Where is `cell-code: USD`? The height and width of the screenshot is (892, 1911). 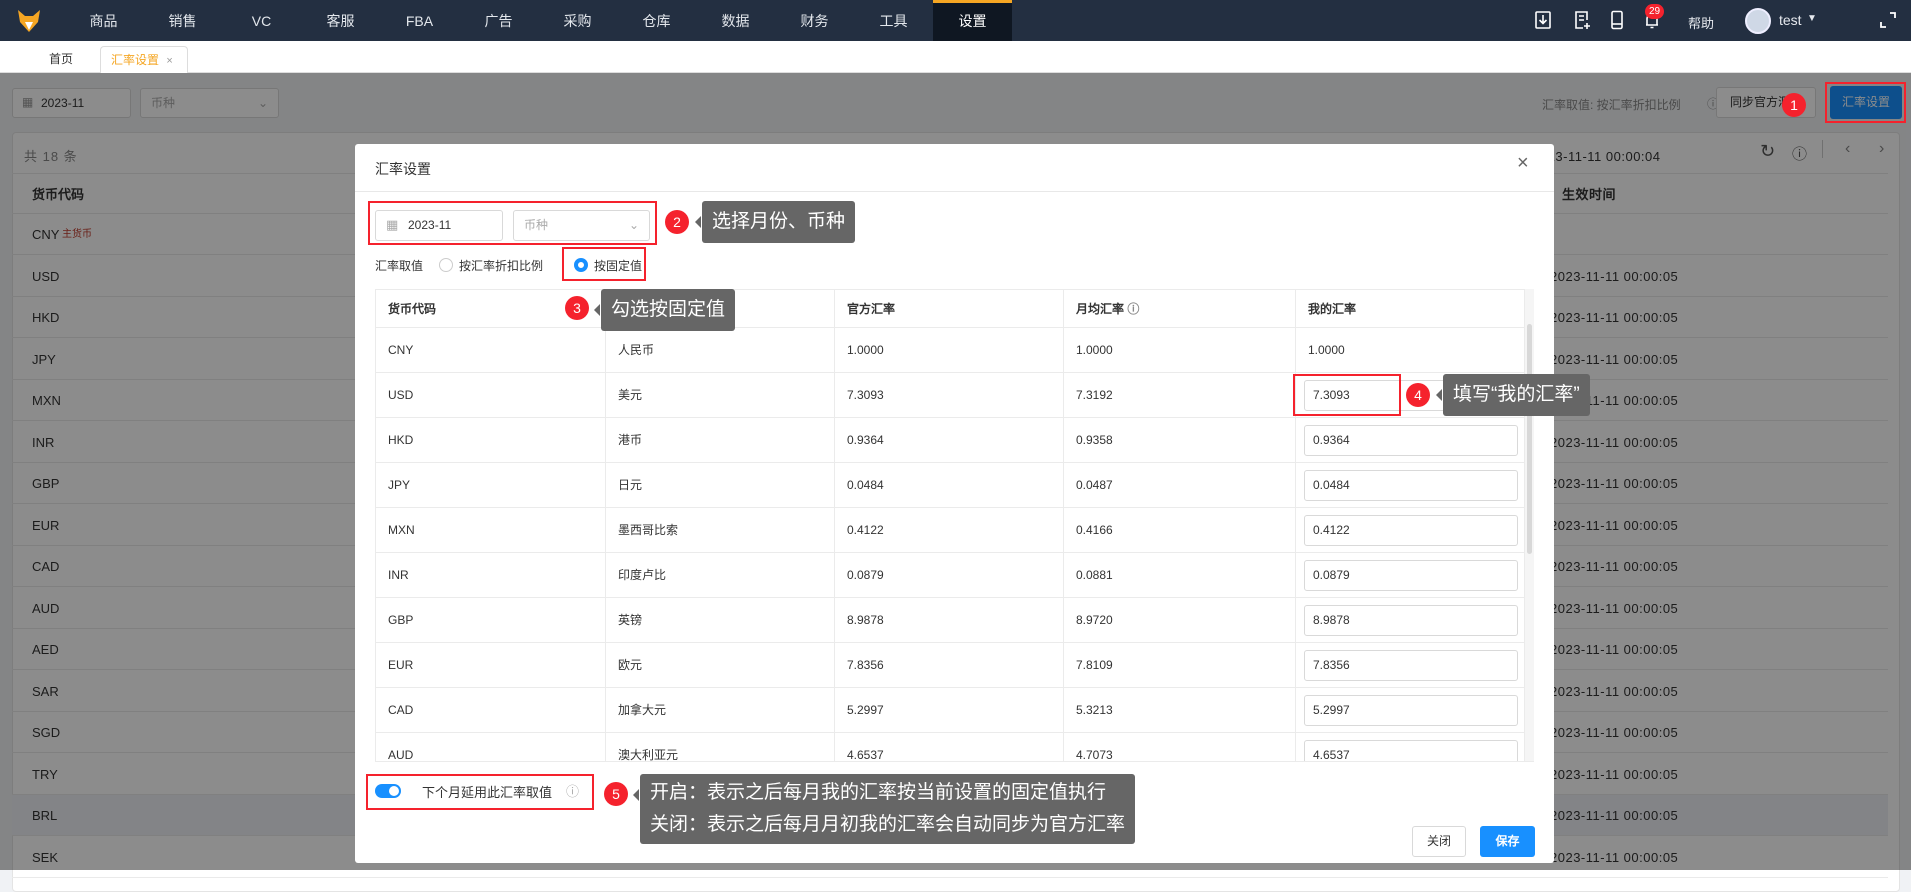 cell-code: USD is located at coordinates (490, 395).